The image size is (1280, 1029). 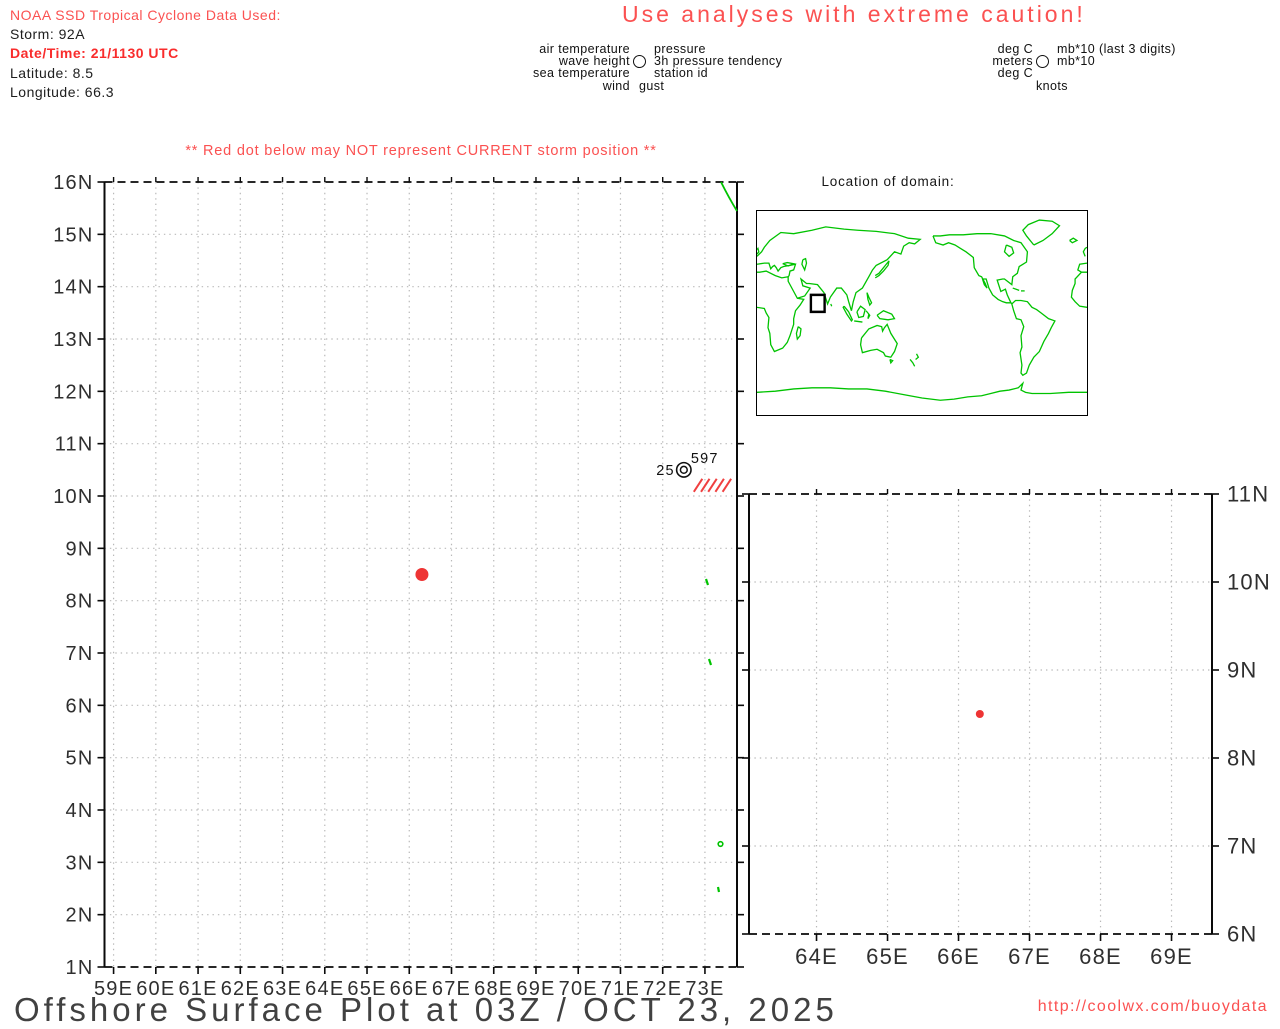 I want to click on station-left-value: 25, so click(x=665, y=471).